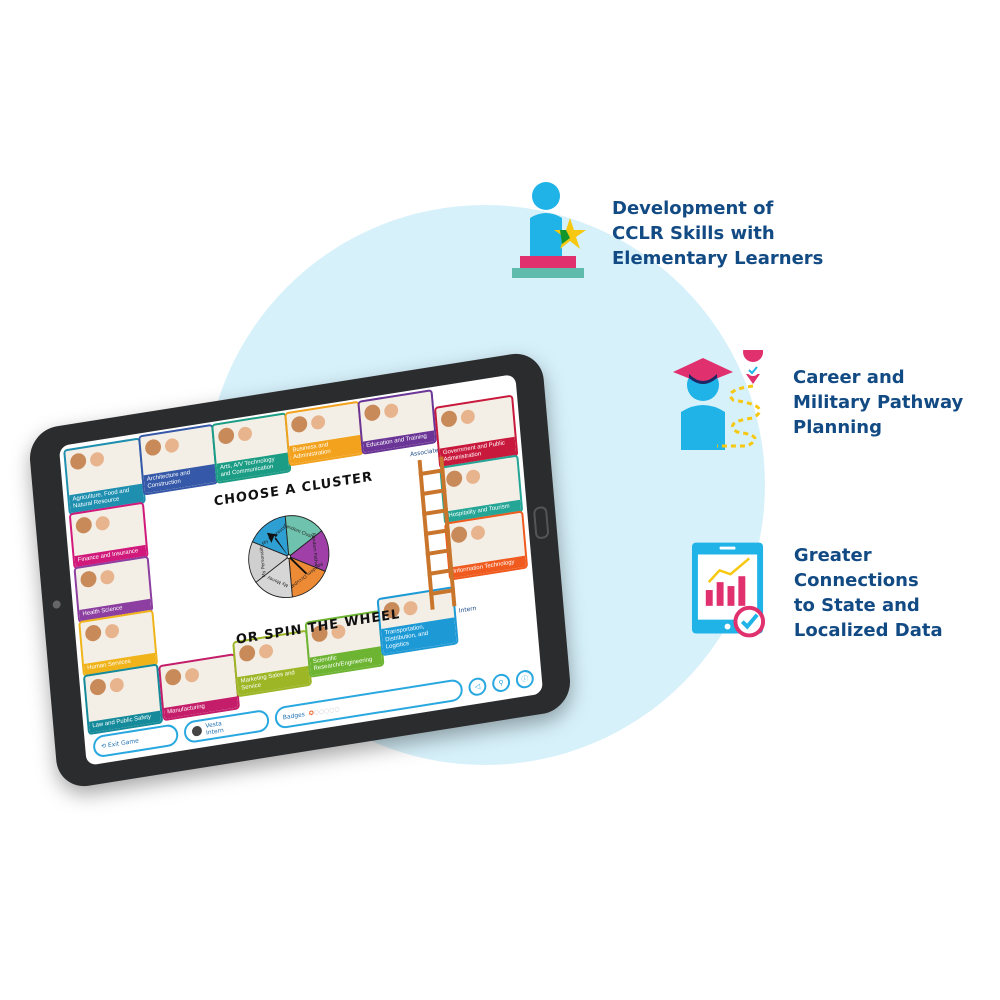 Image resolution: width=1000 pixels, height=1000 pixels. Describe the element at coordinates (868, 630) in the screenshot. I see `feature-line: Localized Data` at that location.